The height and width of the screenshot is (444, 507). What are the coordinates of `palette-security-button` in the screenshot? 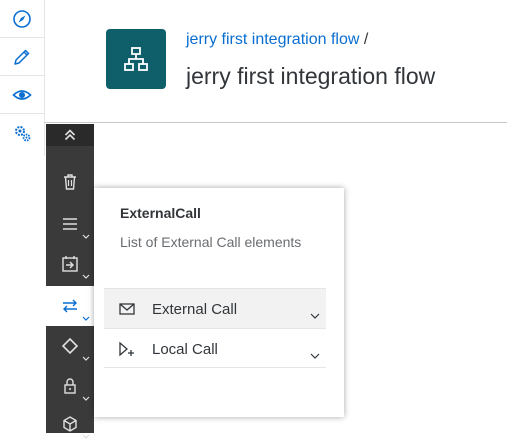 It's located at (70, 386).